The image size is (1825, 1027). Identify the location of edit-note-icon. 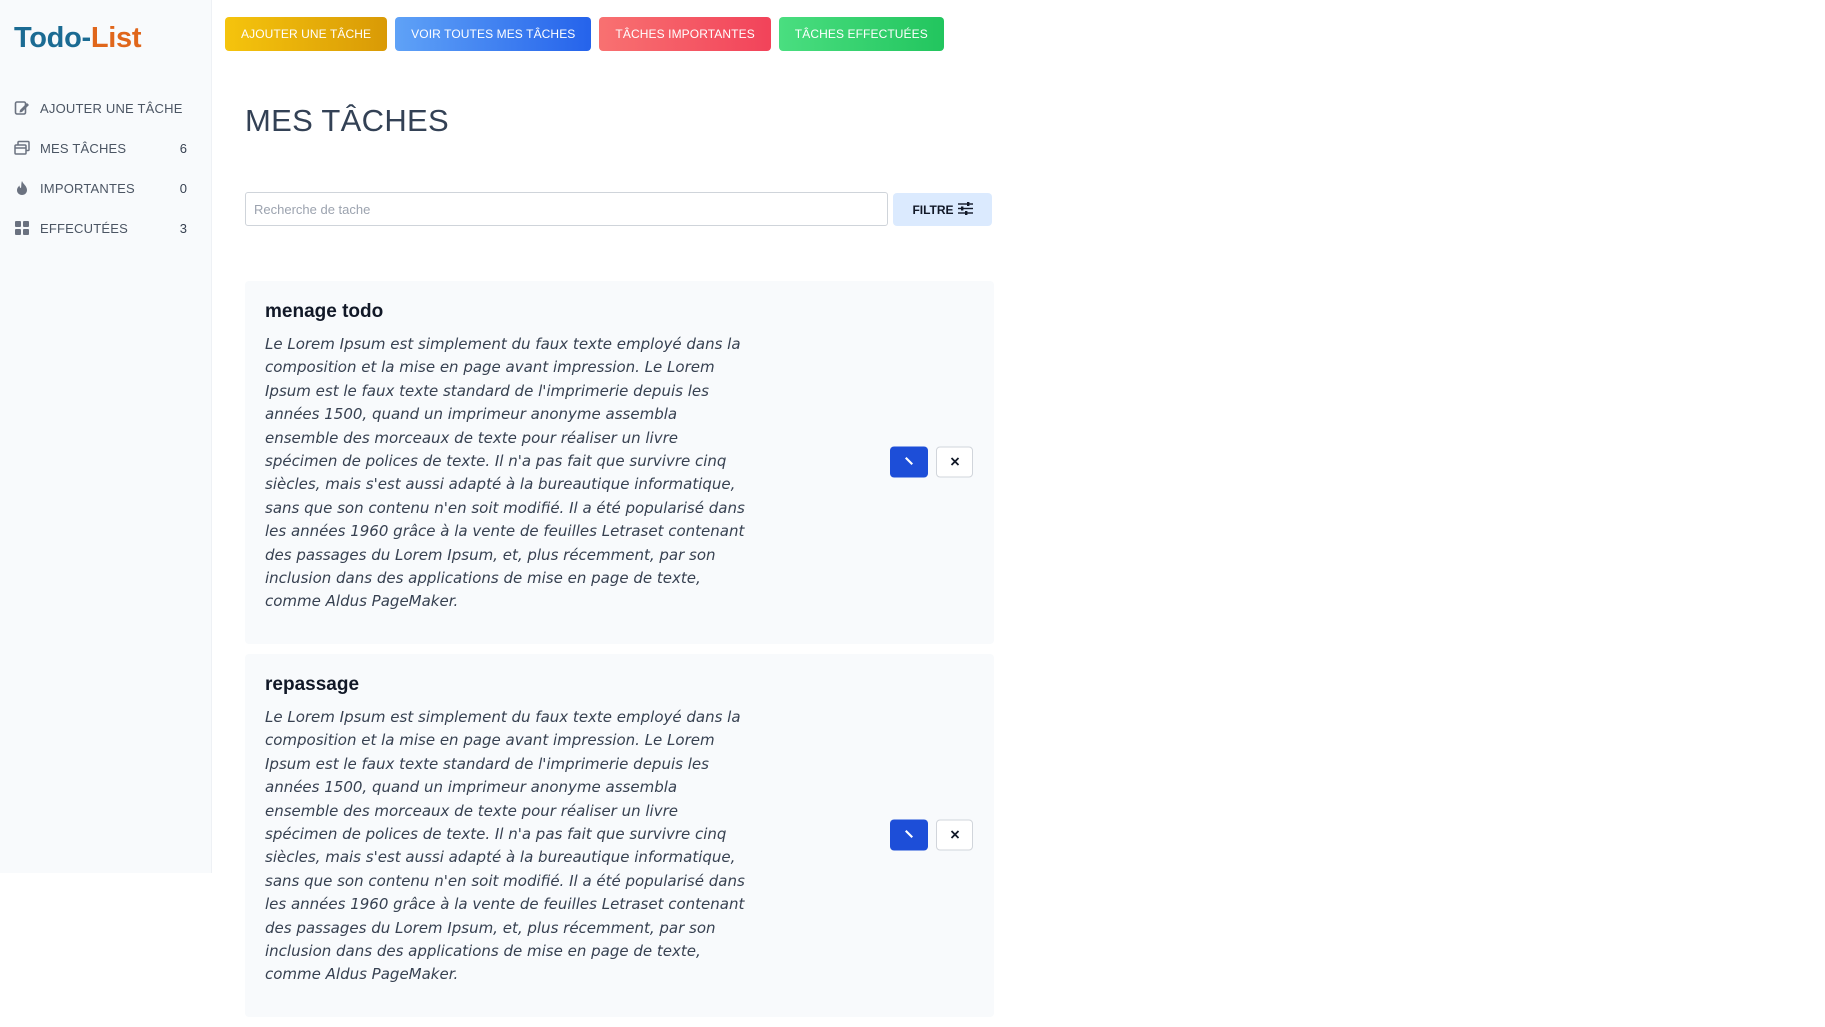
(22, 108).